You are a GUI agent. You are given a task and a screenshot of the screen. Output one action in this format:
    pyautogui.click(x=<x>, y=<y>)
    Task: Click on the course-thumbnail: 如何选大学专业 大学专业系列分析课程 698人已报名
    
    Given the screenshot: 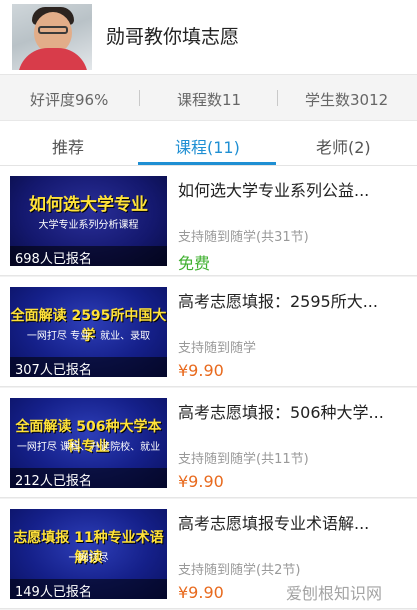 What is the action you would take?
    pyautogui.click(x=88, y=221)
    